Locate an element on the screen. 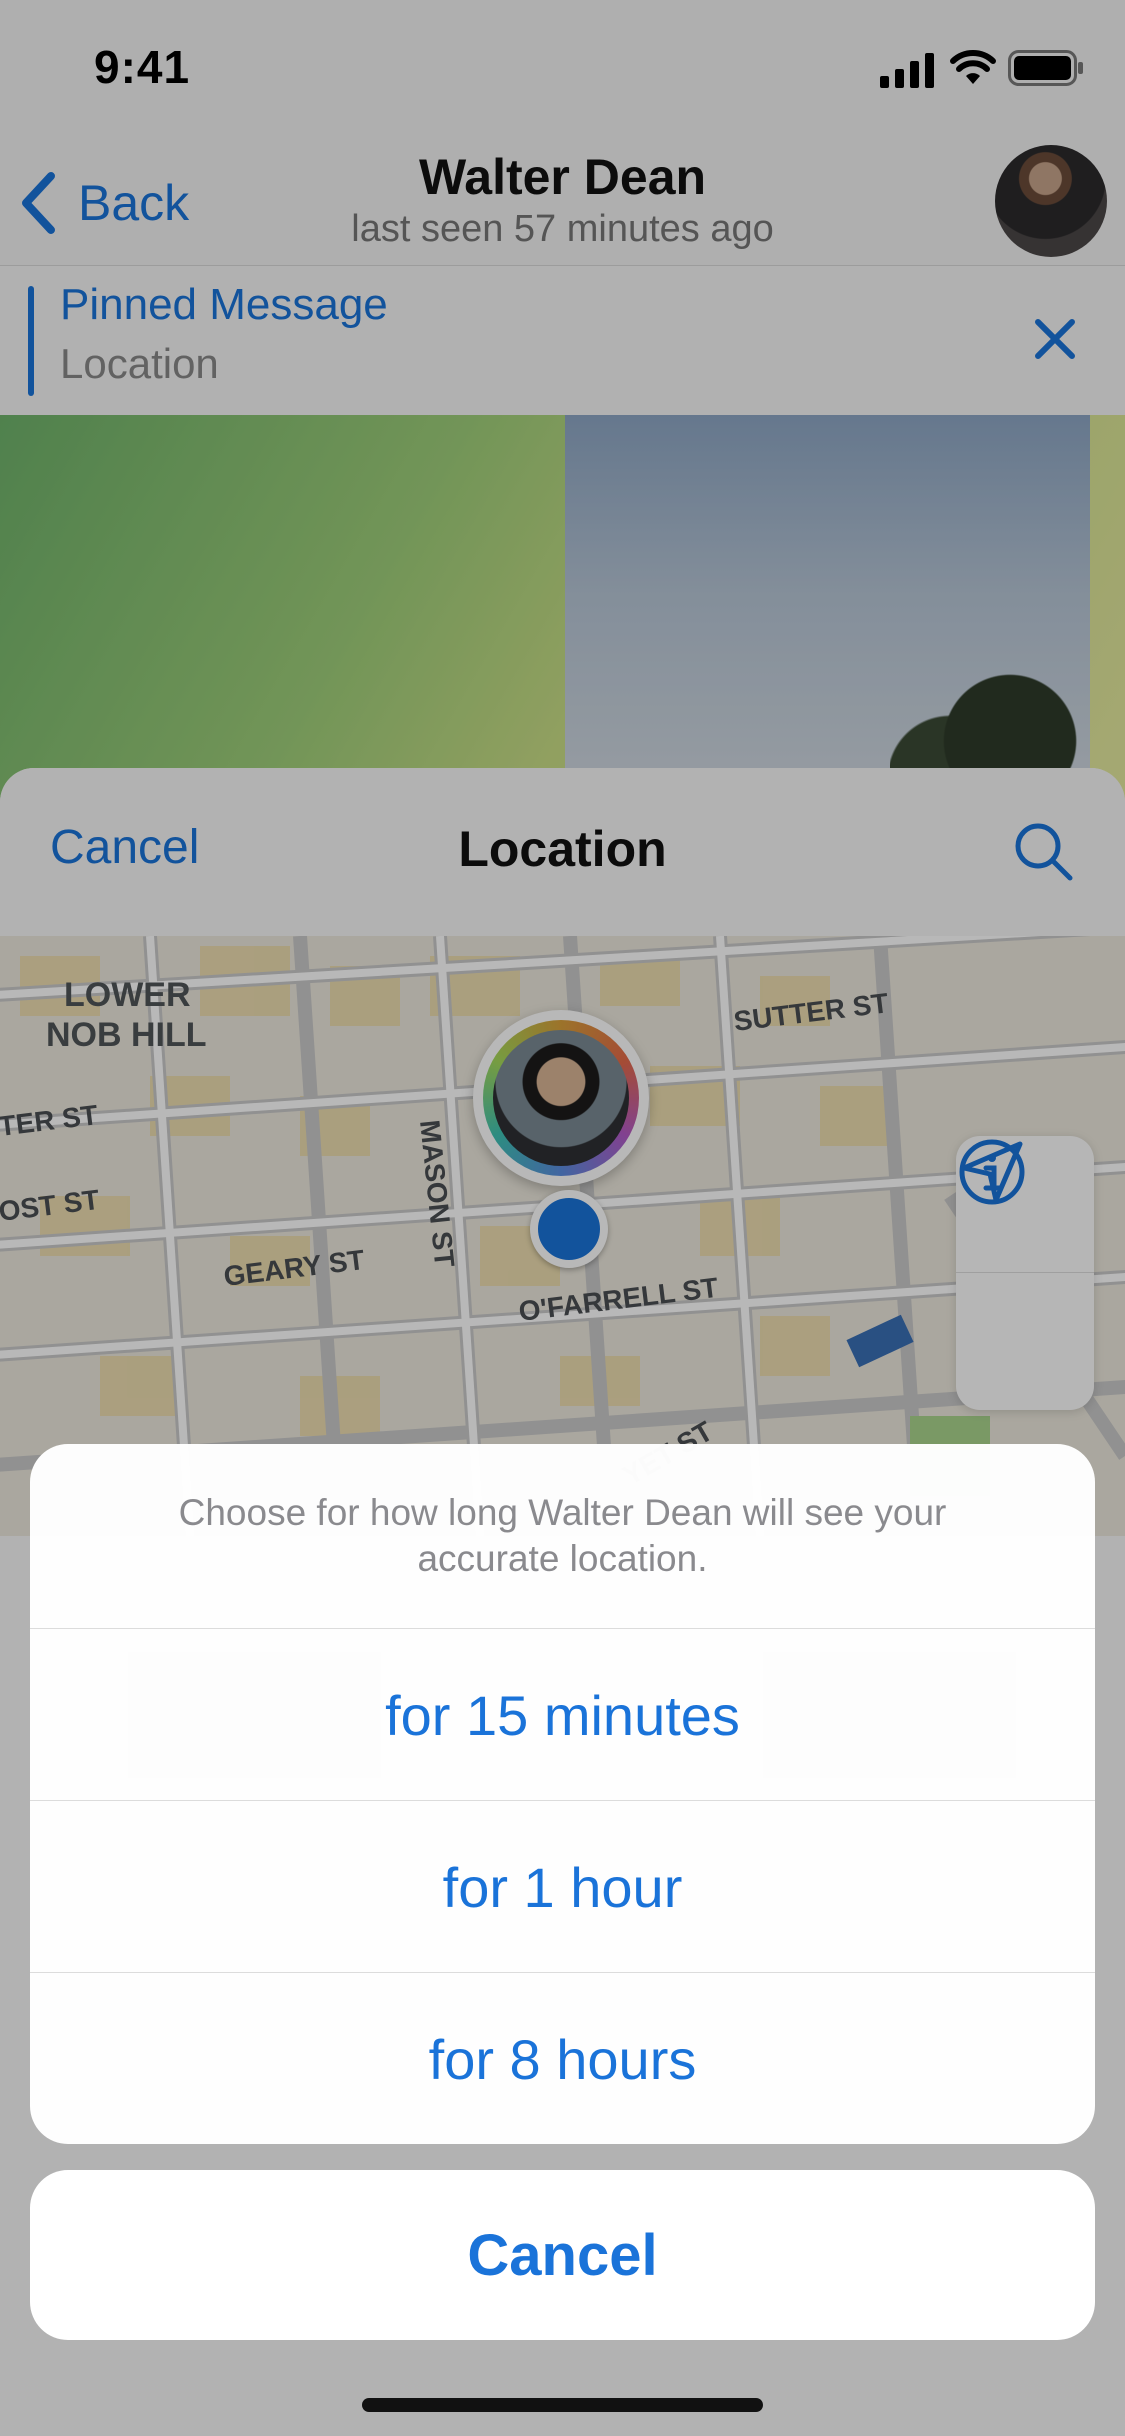 The height and width of the screenshot is (2436, 1125). option-8-hours: for 8 hours is located at coordinates (562, 2058).